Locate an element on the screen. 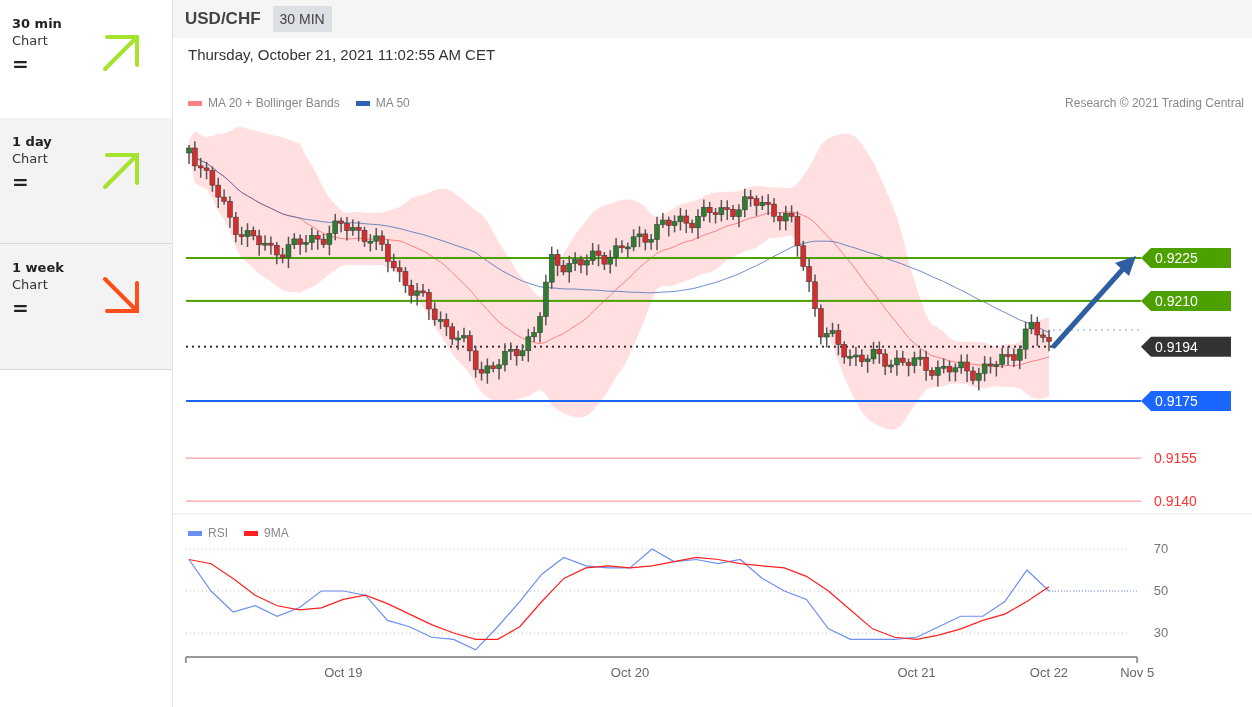 The height and width of the screenshot is (707, 1252). price-label: 0.9140 is located at coordinates (1175, 501).